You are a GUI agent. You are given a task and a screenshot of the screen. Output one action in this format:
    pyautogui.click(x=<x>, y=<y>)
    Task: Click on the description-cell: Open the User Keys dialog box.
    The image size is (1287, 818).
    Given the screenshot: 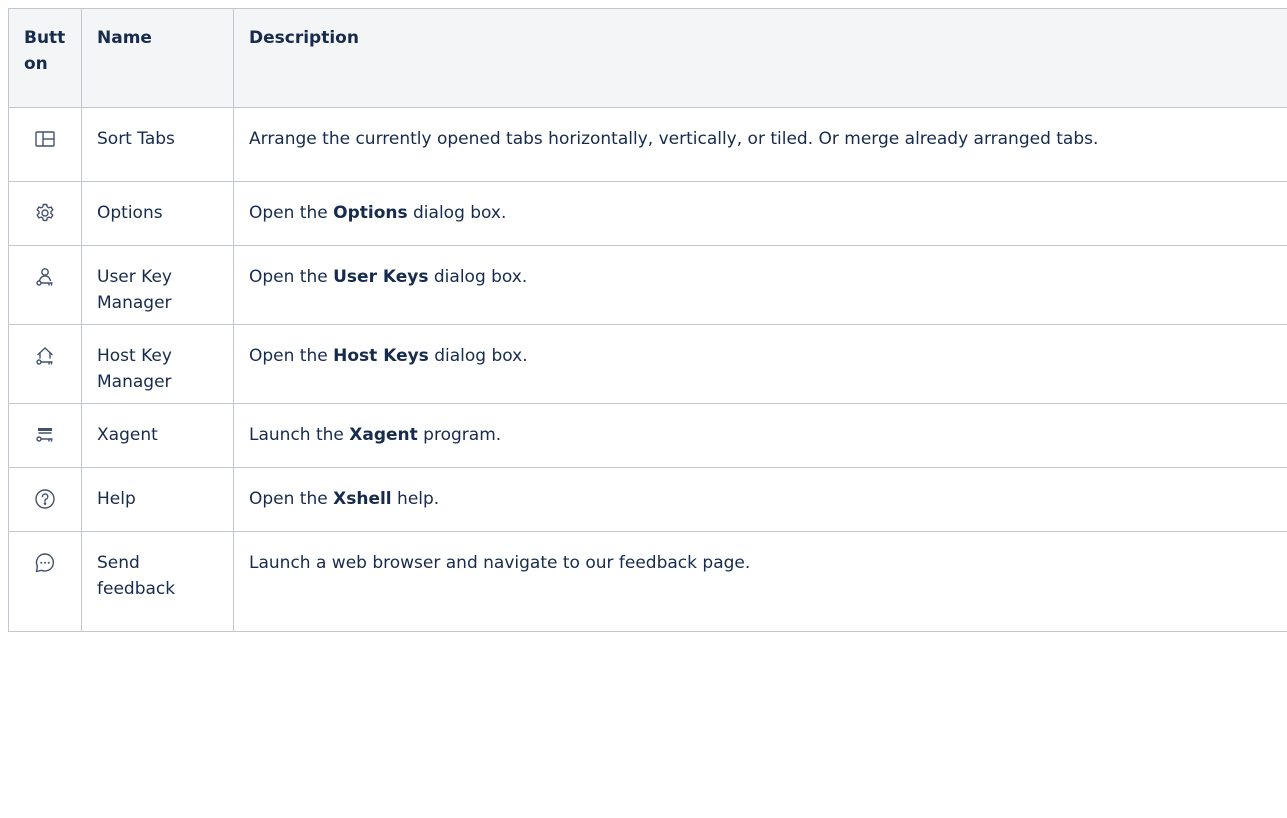 What is the action you would take?
    pyautogui.click(x=760, y=285)
    